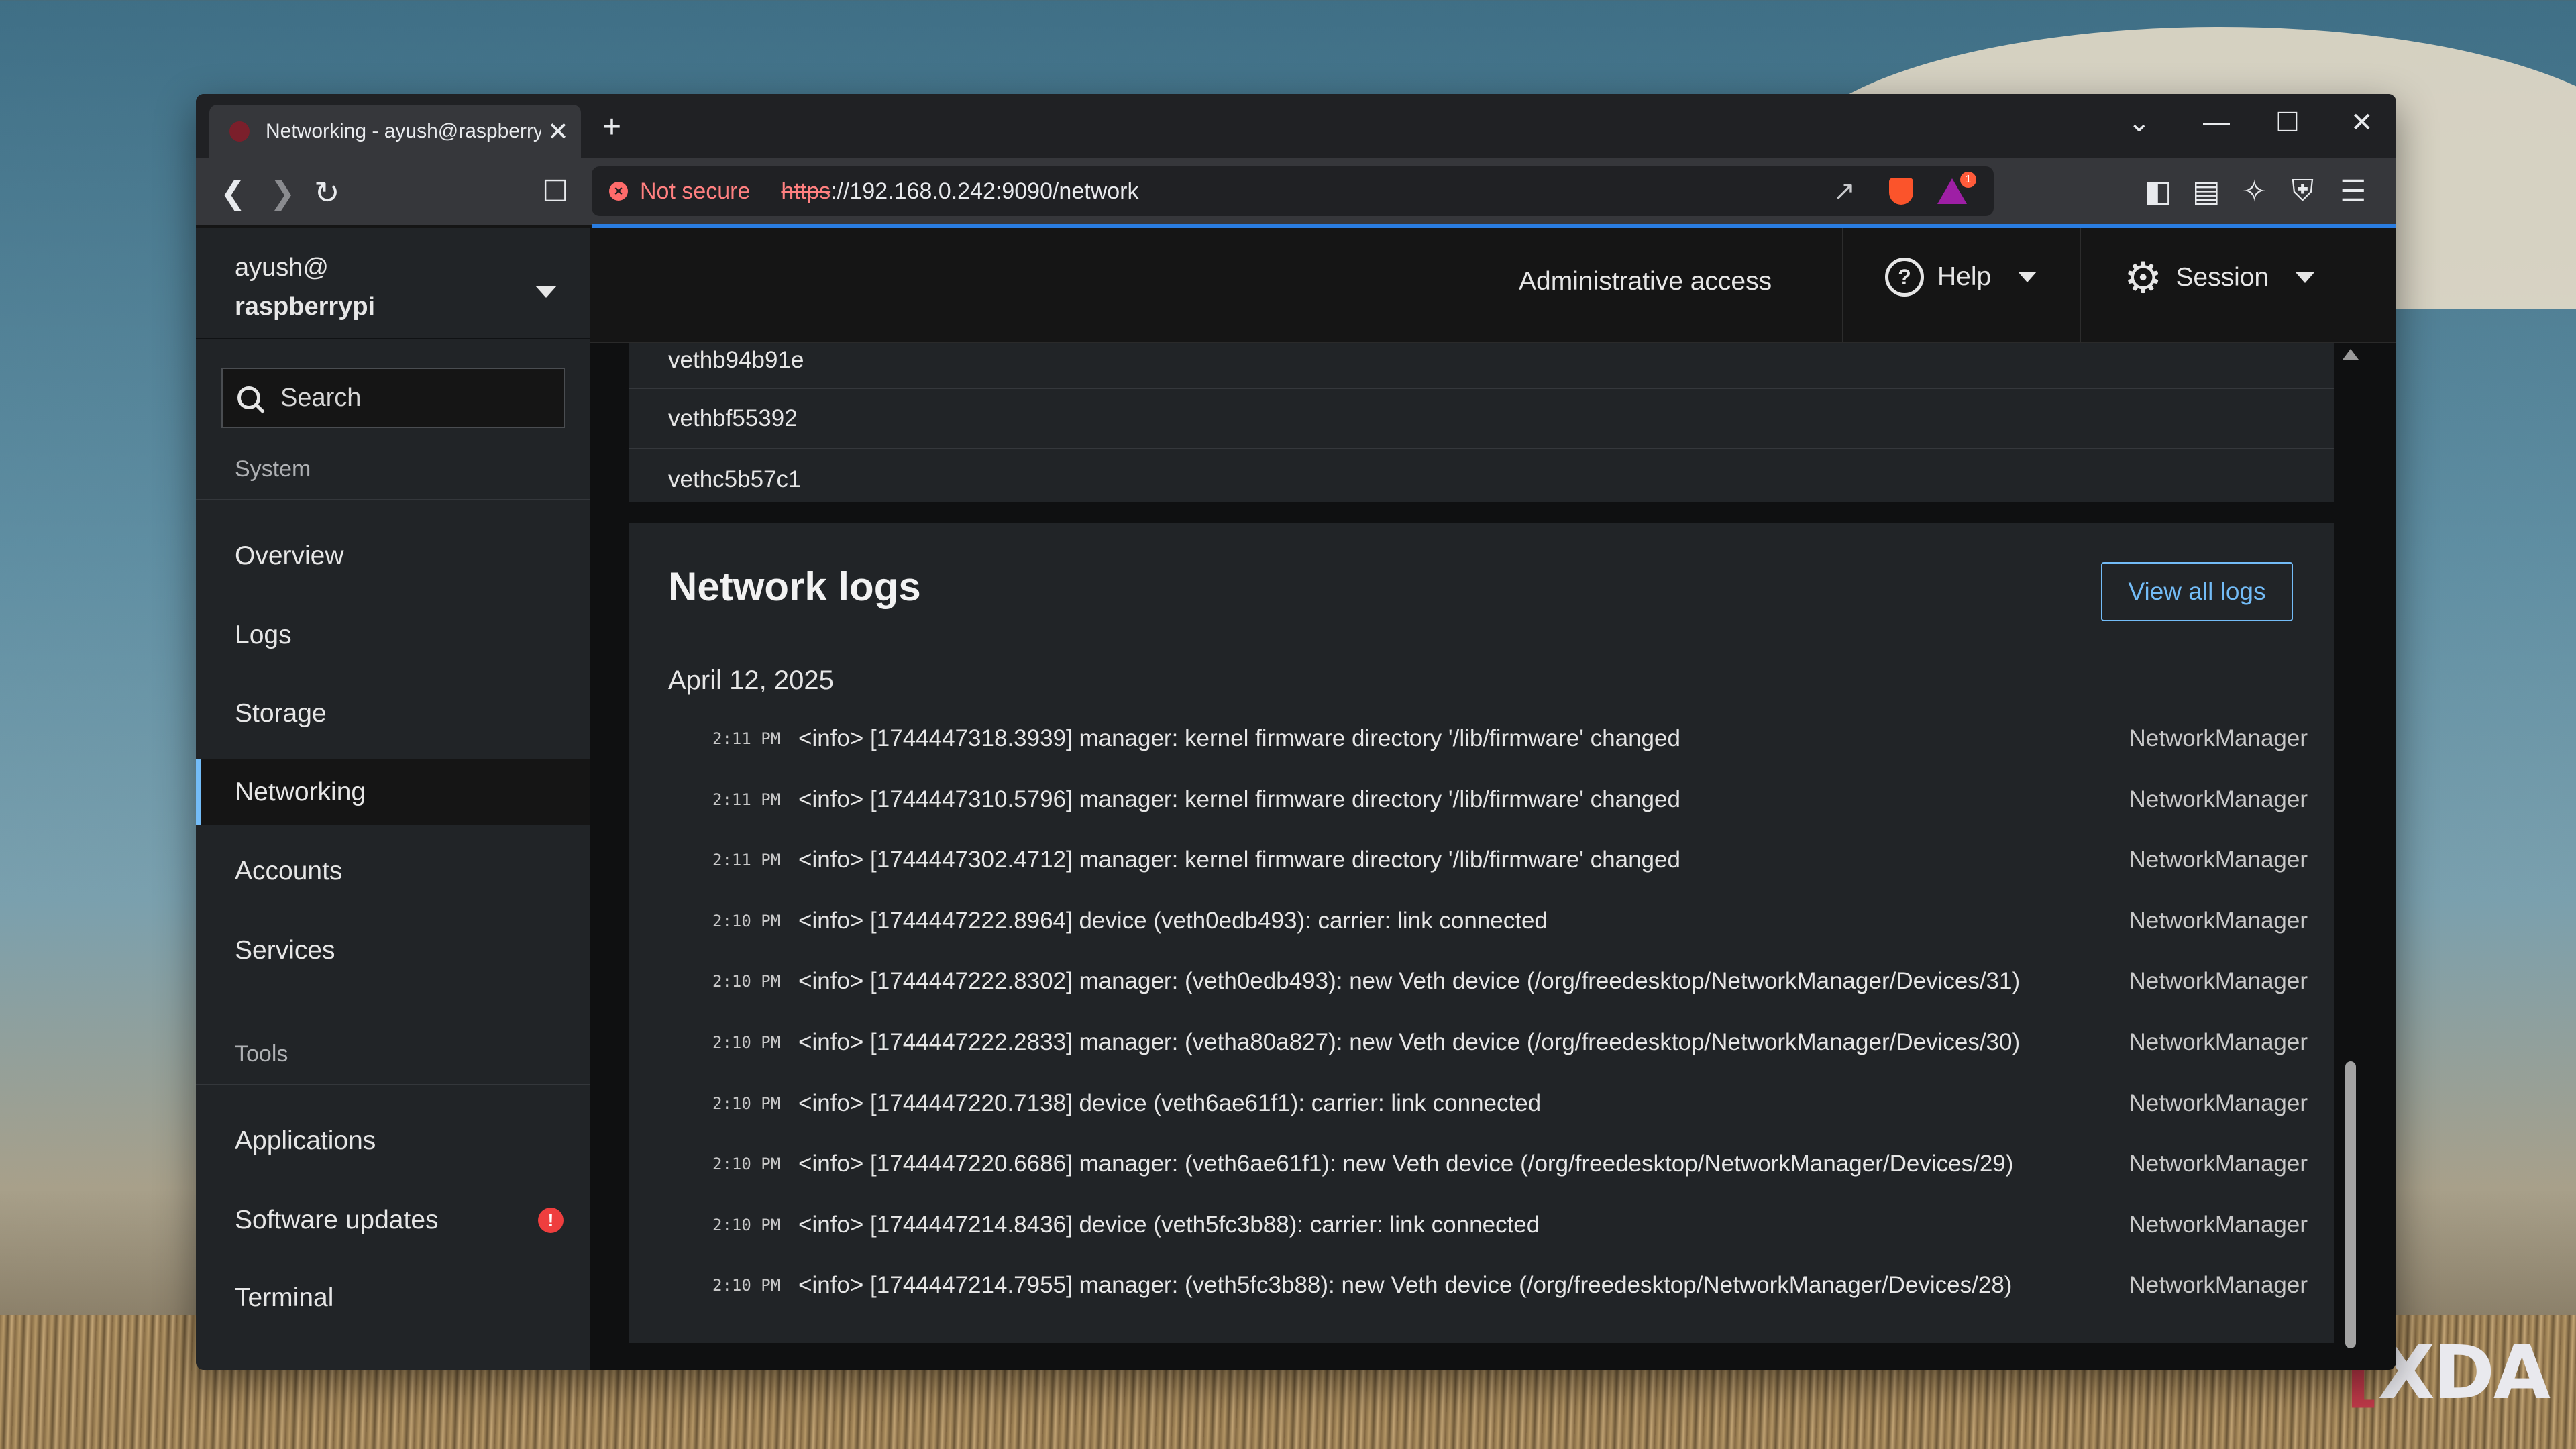  What do you see at coordinates (2350, 1204) in the screenshot?
I see `scrollbar-thumb` at bounding box center [2350, 1204].